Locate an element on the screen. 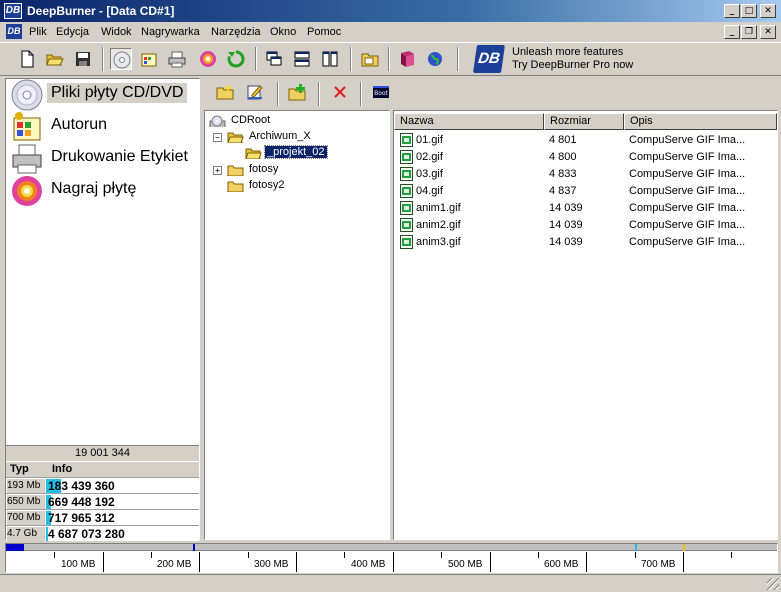 The image size is (781, 592). ruler-tick-label: 500 MB is located at coordinates (465, 564).